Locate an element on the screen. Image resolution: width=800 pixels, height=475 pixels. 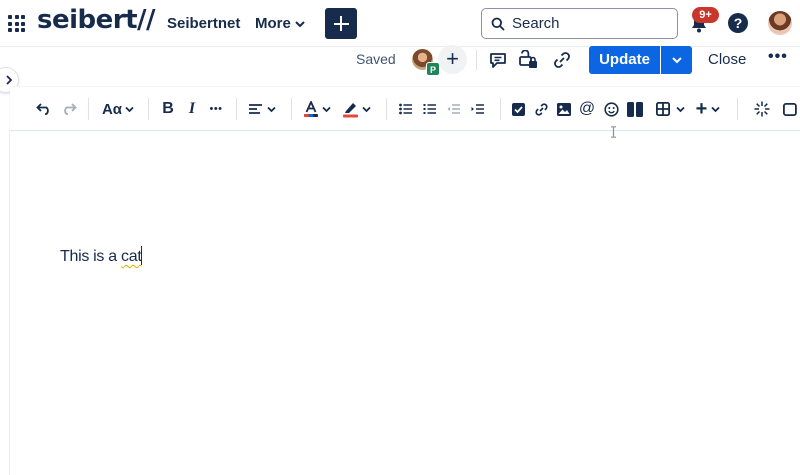
restrictions-icon is located at coordinates (528, 60).